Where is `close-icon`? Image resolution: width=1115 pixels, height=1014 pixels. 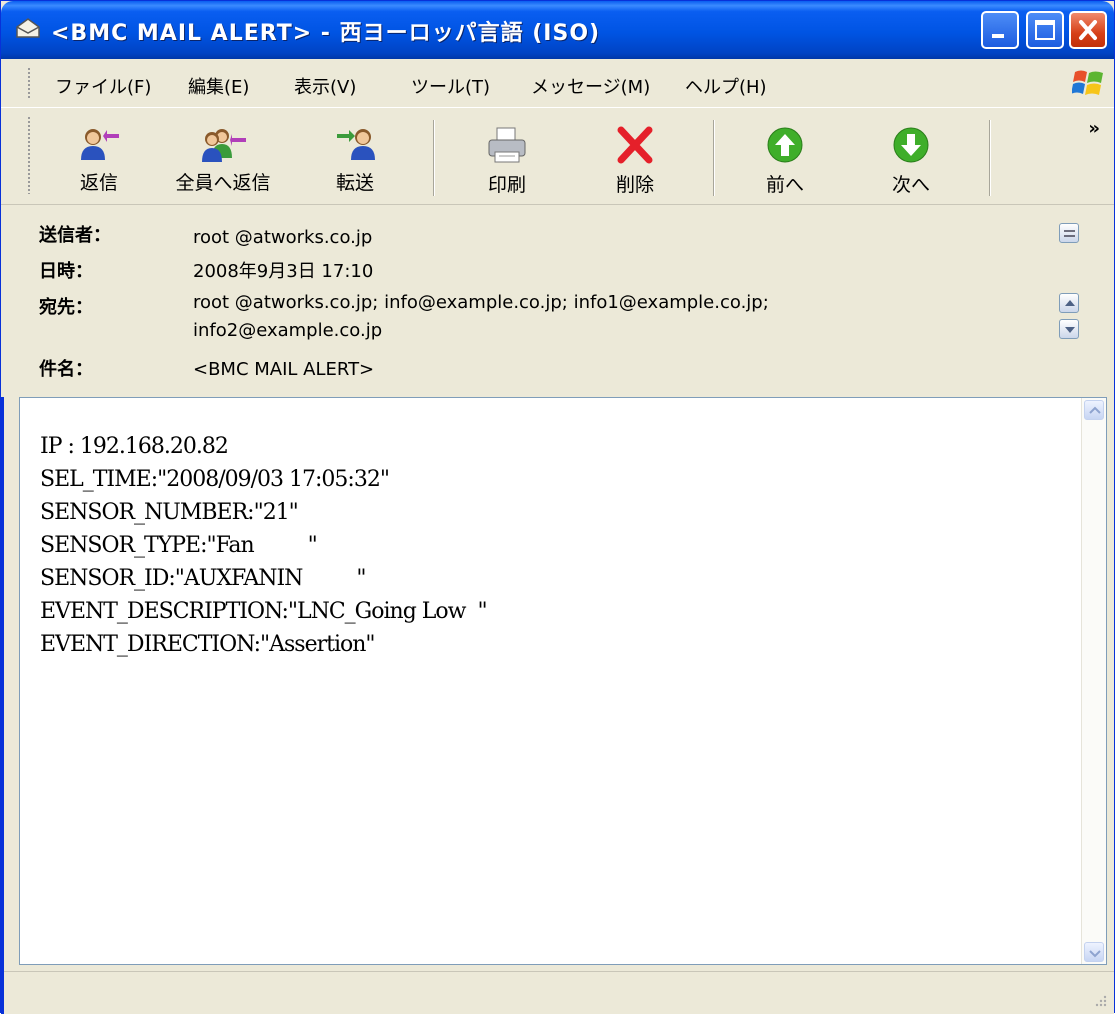
close-icon is located at coordinates (1088, 30).